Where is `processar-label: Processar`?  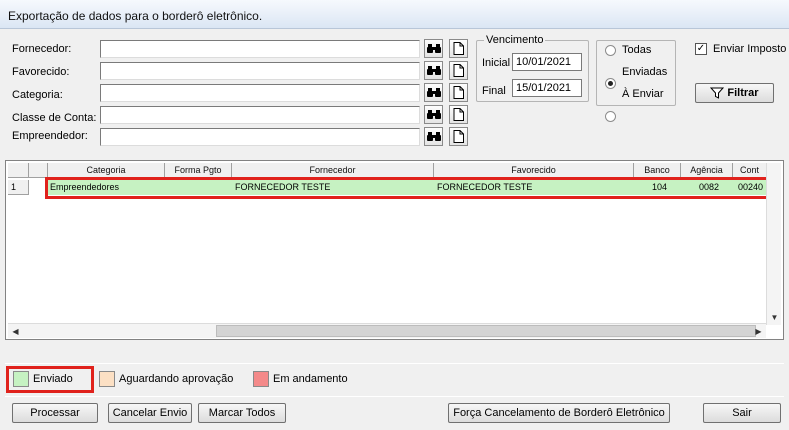
processar-label: Processar is located at coordinates (55, 413).